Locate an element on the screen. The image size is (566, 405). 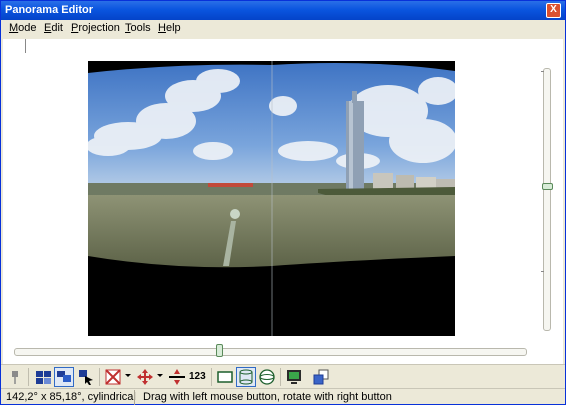
move-dropdown-arrow is located at coordinates (160, 375).